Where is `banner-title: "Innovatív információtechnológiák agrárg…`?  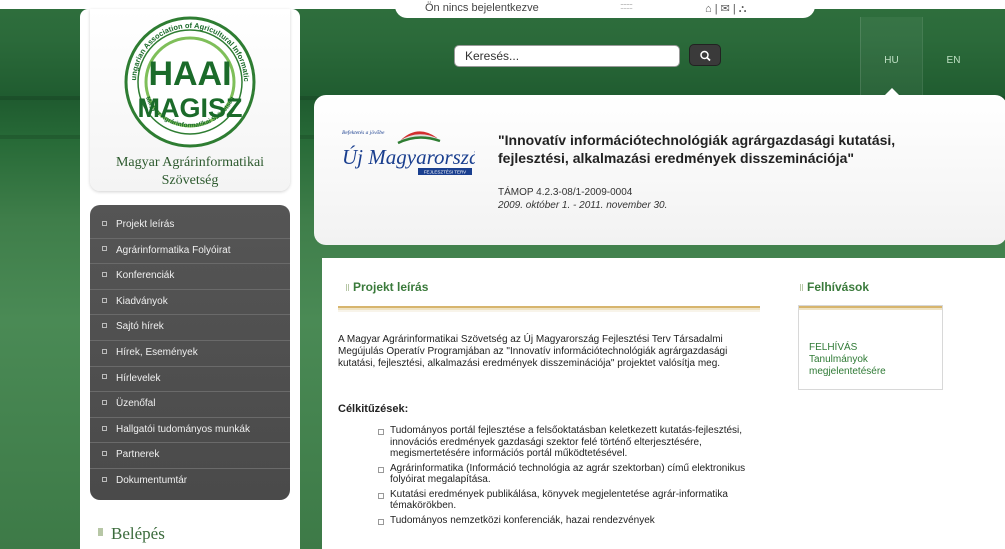 banner-title: "Innovatív információtechnológiák agrárg… is located at coordinates (697, 149).